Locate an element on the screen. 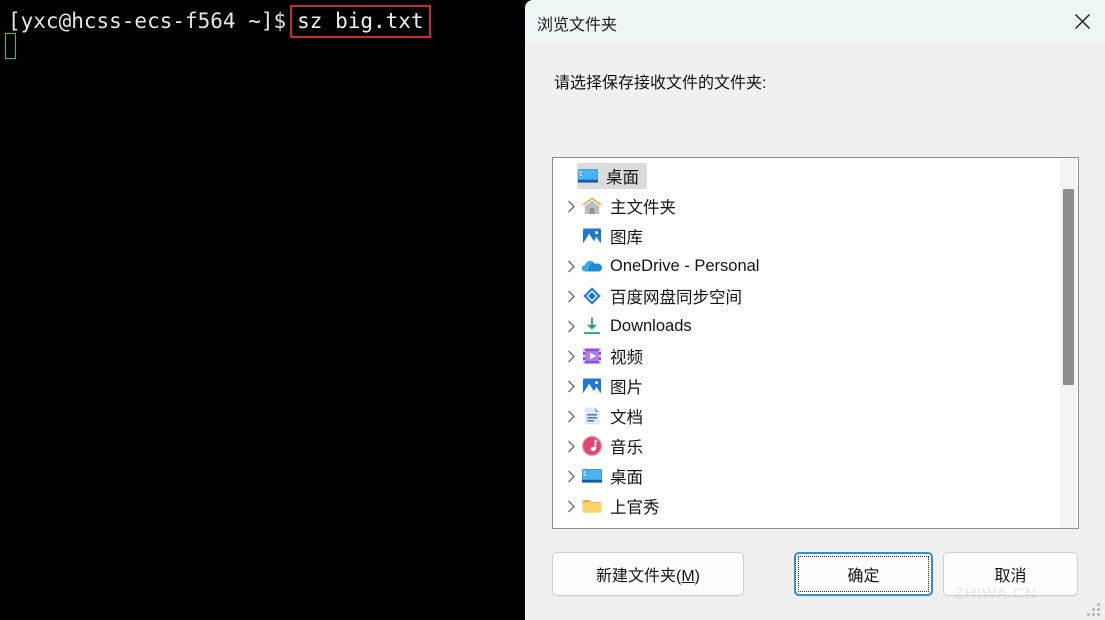  tree-item-content: 图库 is located at coordinates (616, 236).